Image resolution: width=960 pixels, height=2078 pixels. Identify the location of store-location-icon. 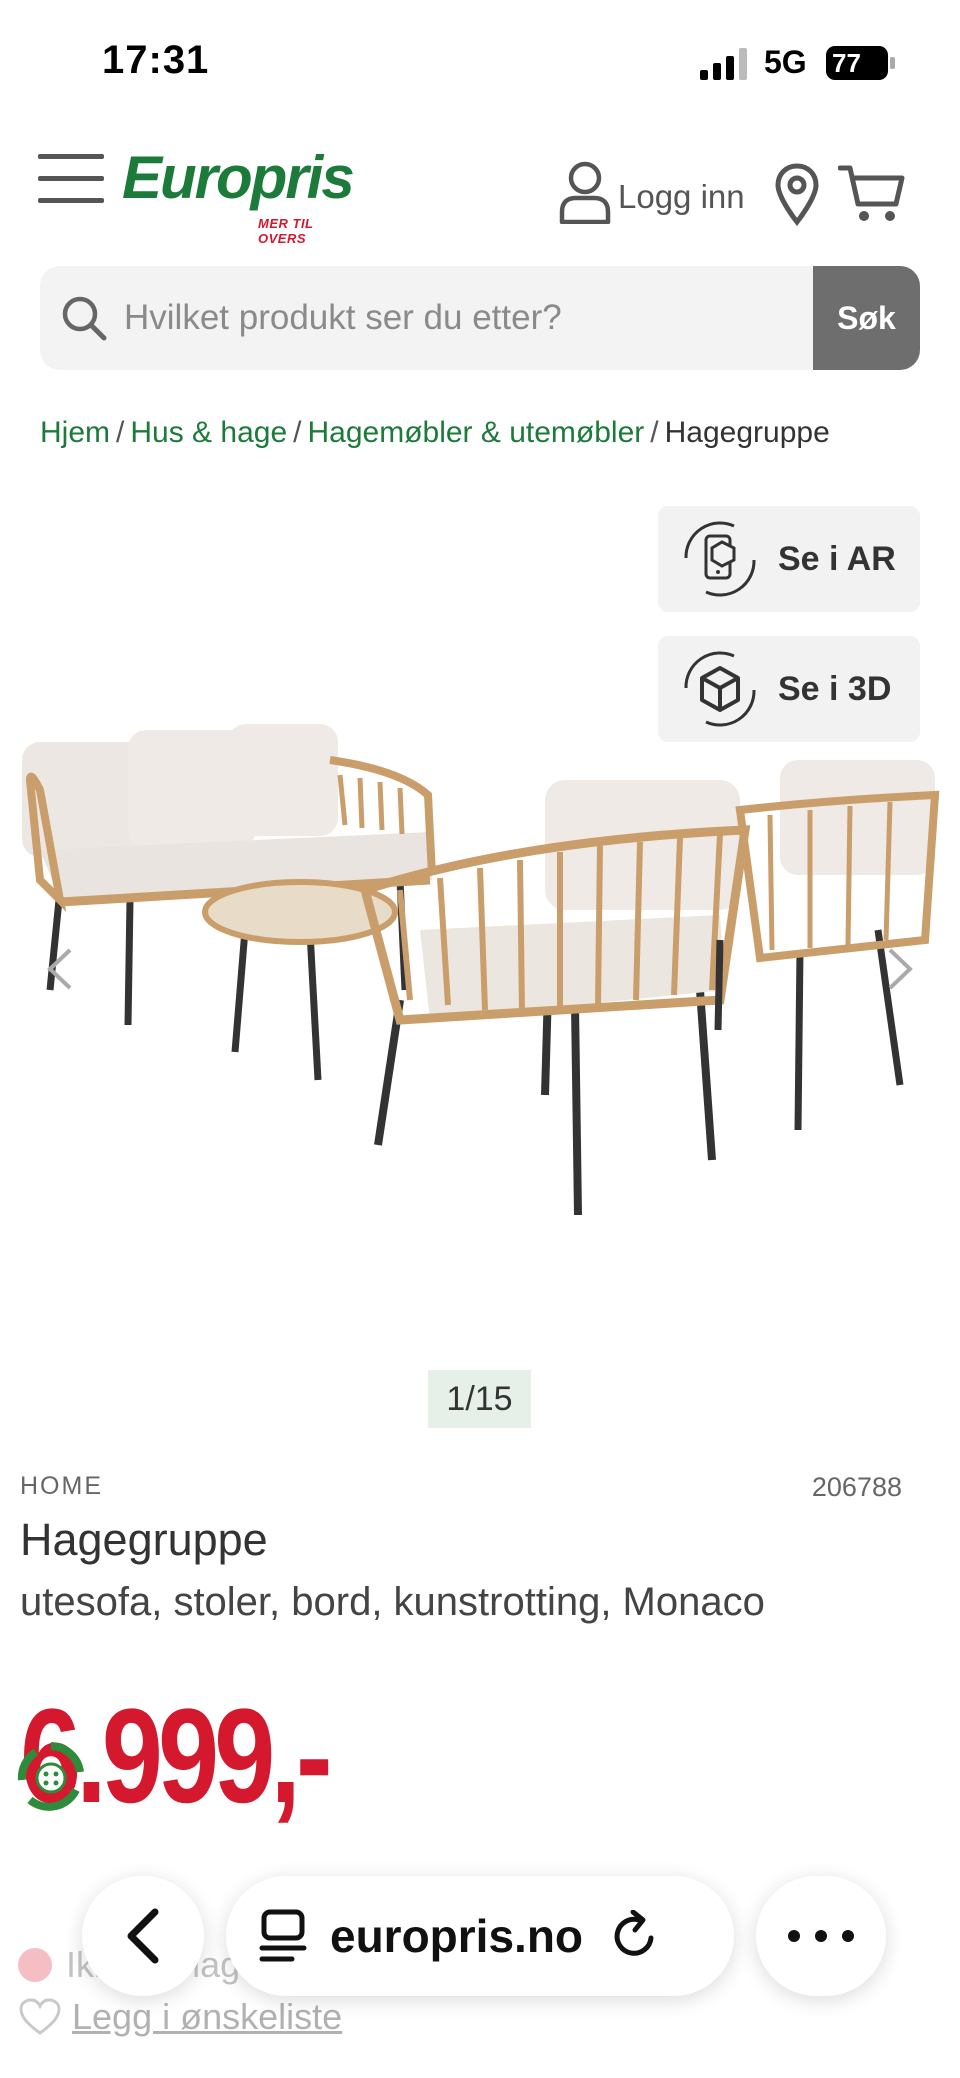
(797, 194).